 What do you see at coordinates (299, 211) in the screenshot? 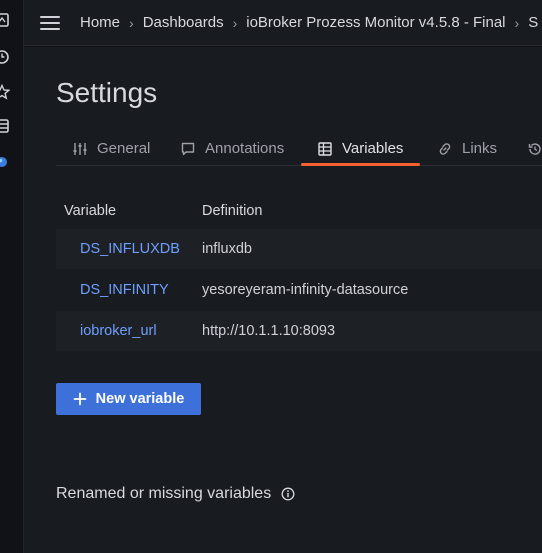
I see `table-header-row: Variable Definition` at bounding box center [299, 211].